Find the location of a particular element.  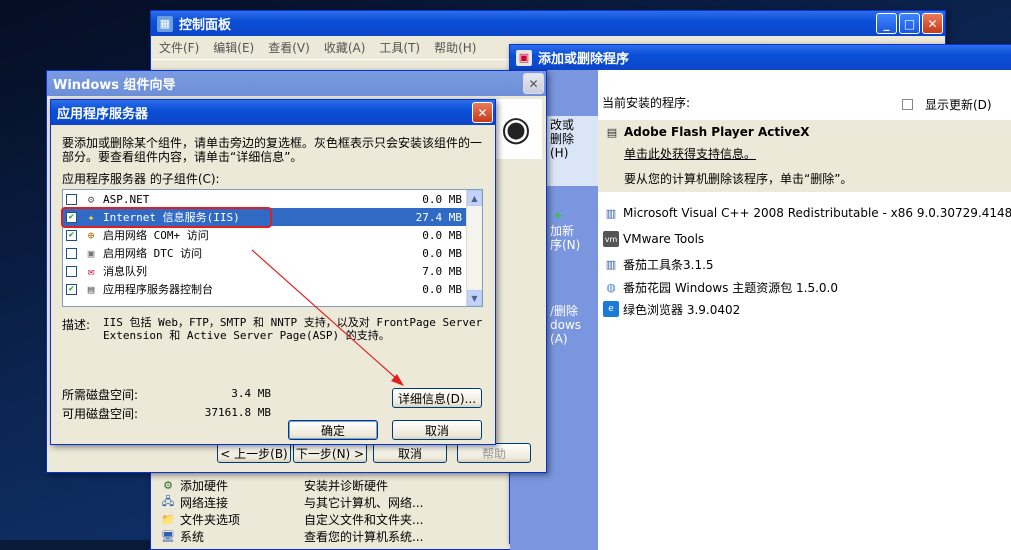

description-label: 描述: is located at coordinates (76, 325).